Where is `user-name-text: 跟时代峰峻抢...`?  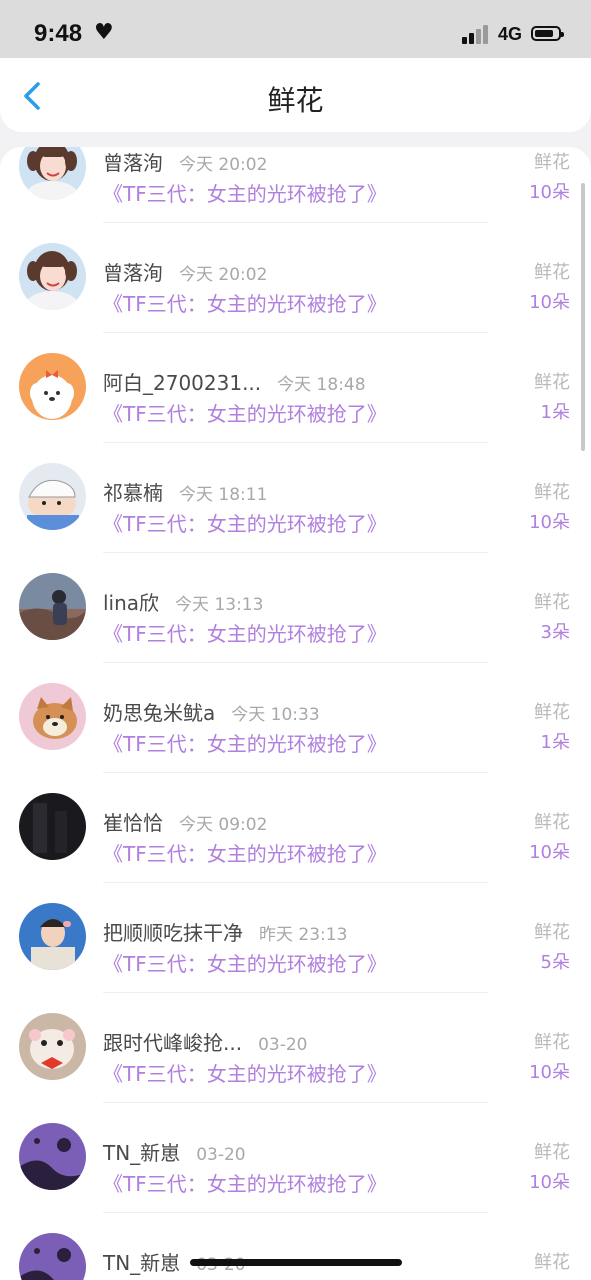
user-name-text: 跟时代峰峻抢... is located at coordinates (173, 1043).